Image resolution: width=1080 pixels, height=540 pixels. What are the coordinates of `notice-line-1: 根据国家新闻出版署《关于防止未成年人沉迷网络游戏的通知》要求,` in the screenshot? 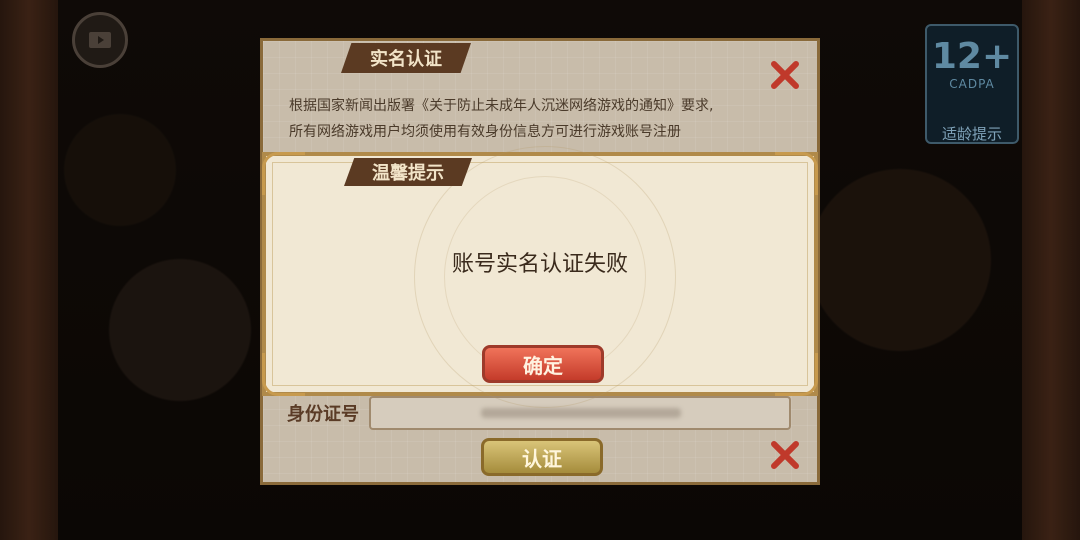 It's located at (501, 106).